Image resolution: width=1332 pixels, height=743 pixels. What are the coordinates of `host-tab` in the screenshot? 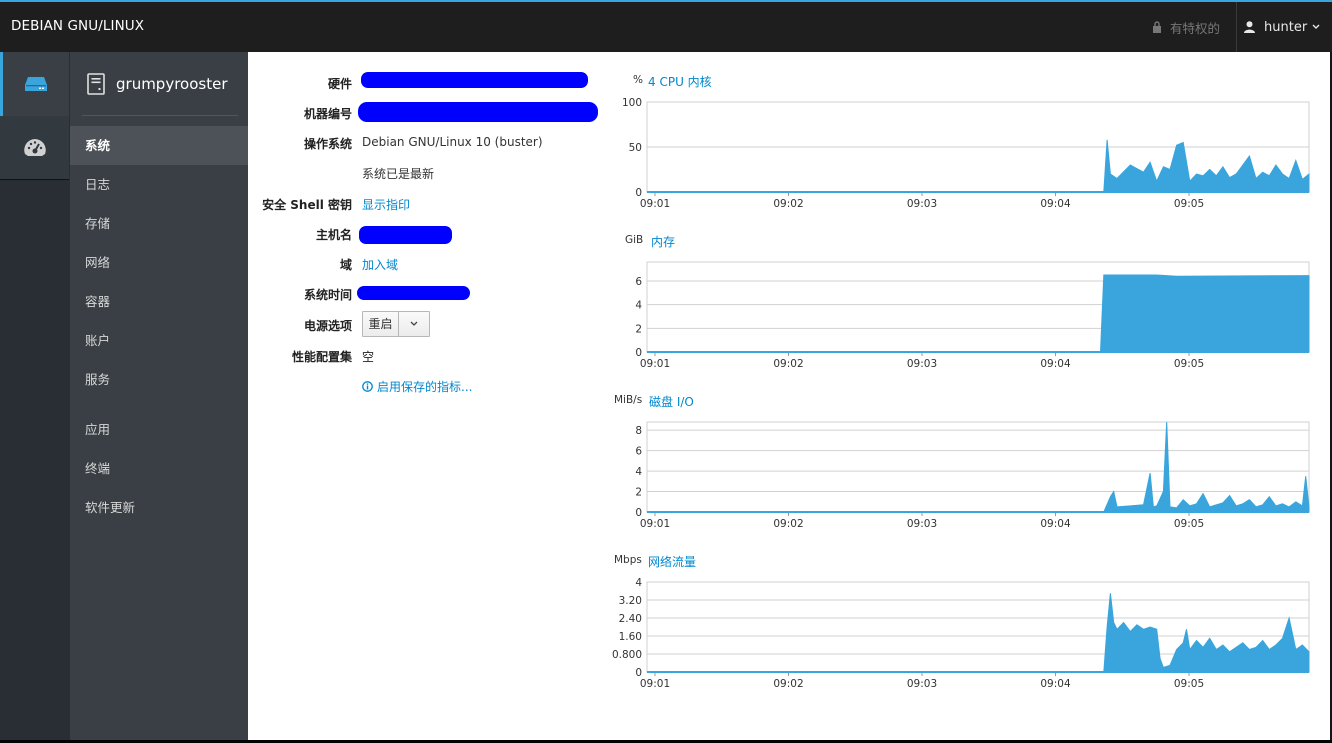 It's located at (34, 84).